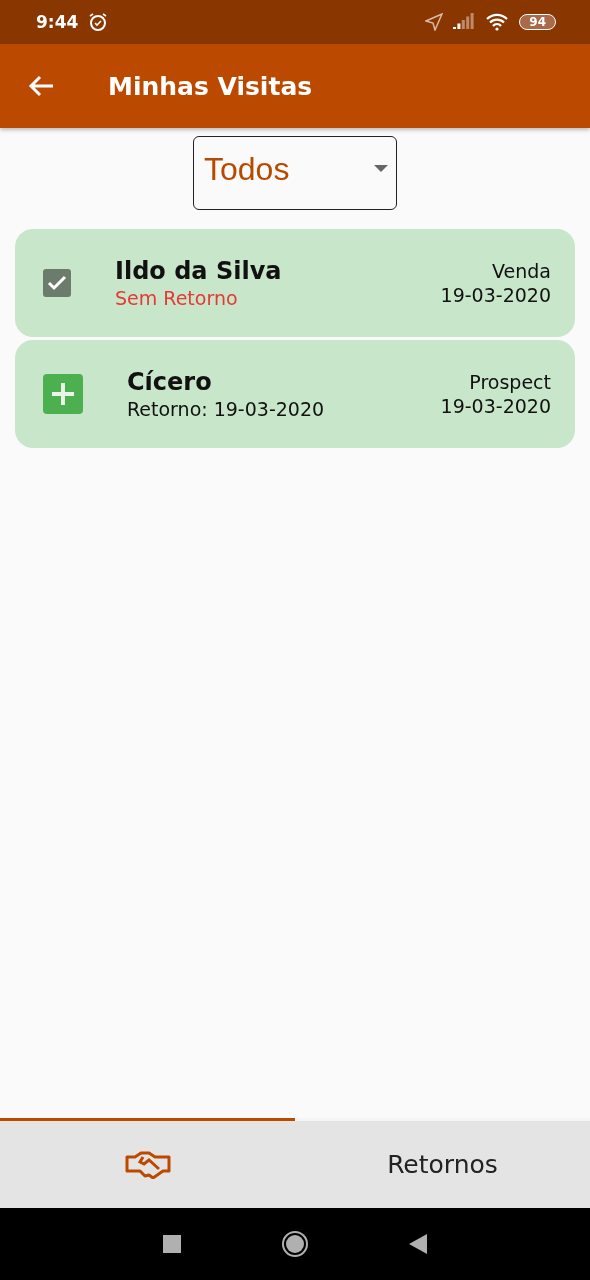 This screenshot has height=1280, width=590. Describe the element at coordinates (226, 409) in the screenshot. I see `visit-return: Retorno: 19-03-2020` at that location.